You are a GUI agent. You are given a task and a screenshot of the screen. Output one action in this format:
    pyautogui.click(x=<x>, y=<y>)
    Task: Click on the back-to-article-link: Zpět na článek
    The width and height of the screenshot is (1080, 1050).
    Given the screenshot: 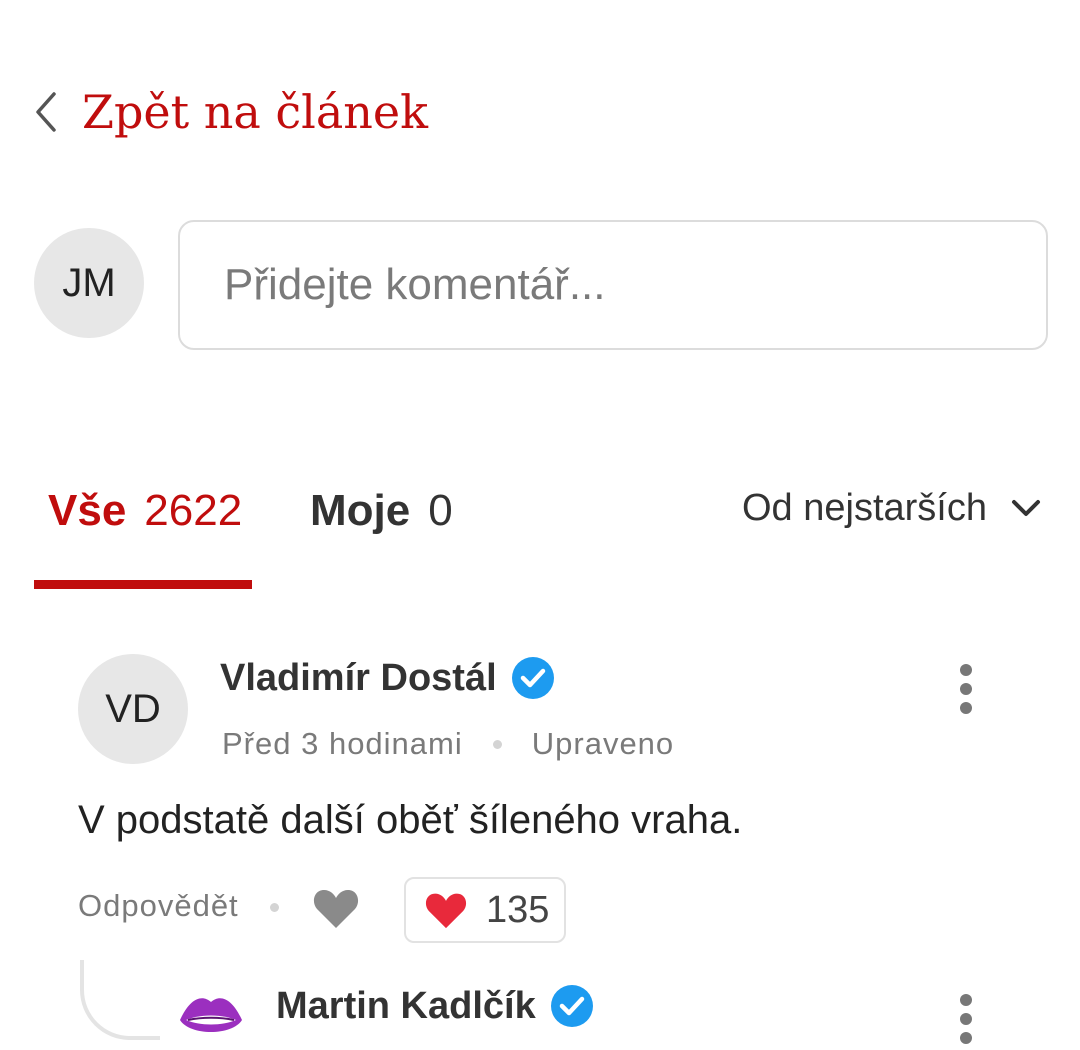 What is the action you would take?
    pyautogui.click(x=229, y=112)
    